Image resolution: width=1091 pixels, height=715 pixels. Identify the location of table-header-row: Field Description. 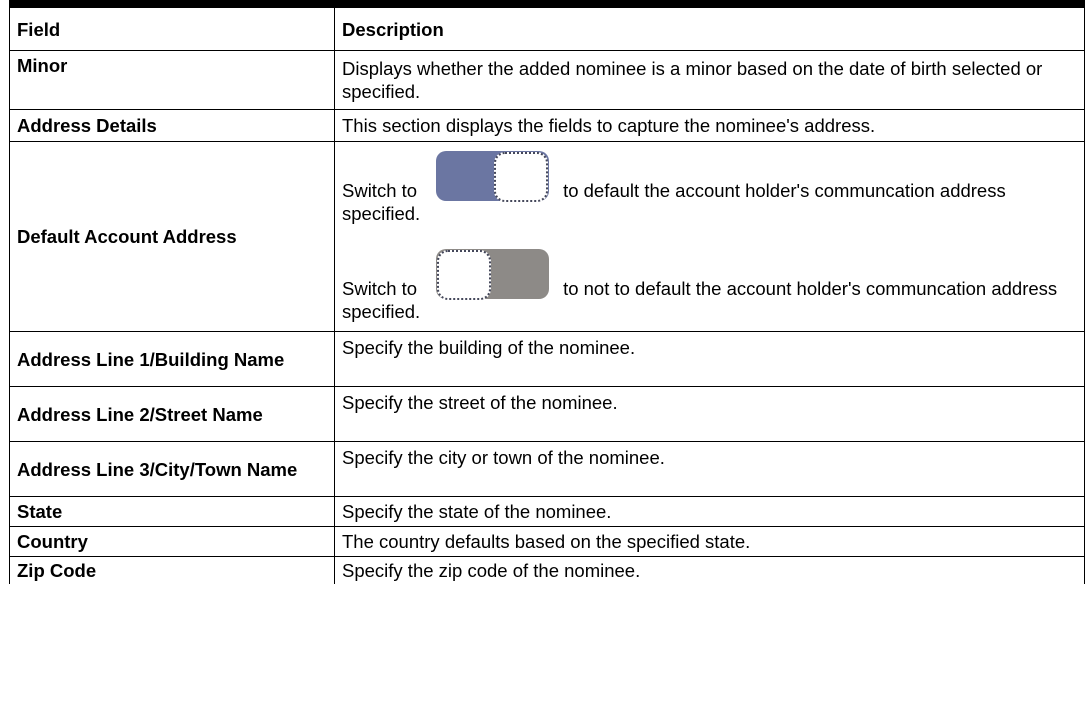
(547, 25).